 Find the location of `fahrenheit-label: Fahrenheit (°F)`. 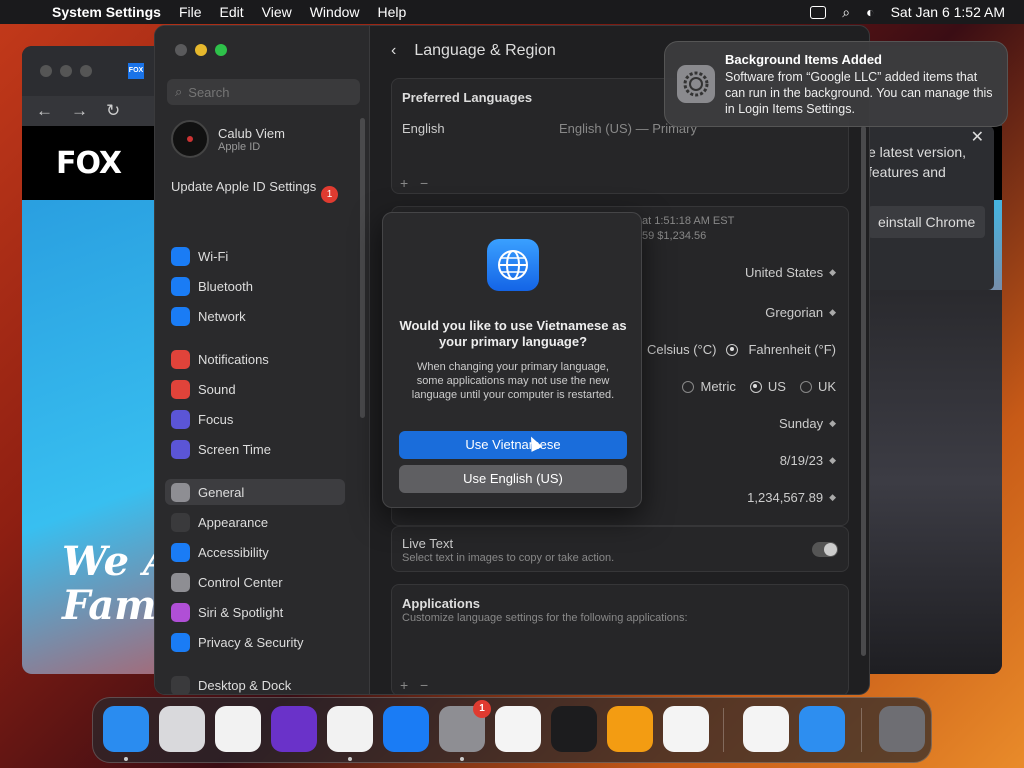

fahrenheit-label: Fahrenheit (°F) is located at coordinates (792, 349).